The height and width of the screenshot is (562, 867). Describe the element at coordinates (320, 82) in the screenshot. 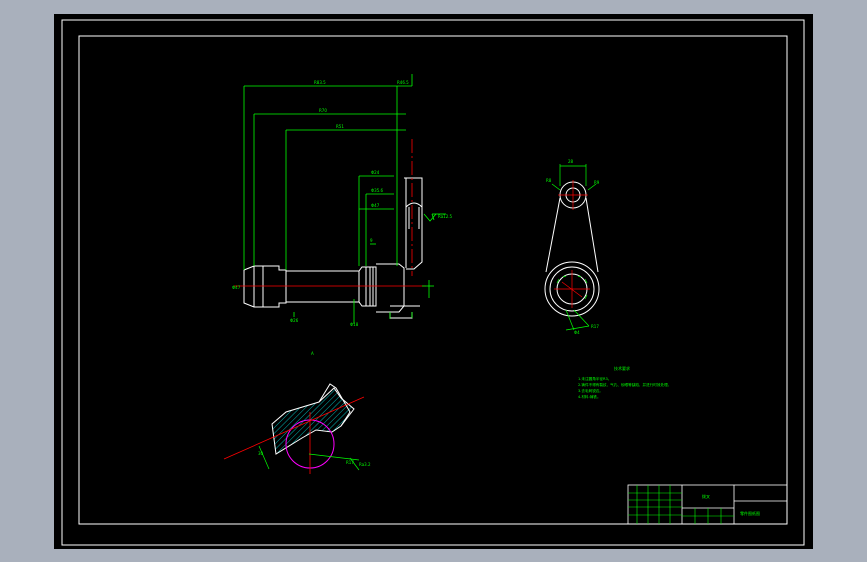

I see `dim-top-0: R83.5` at that location.